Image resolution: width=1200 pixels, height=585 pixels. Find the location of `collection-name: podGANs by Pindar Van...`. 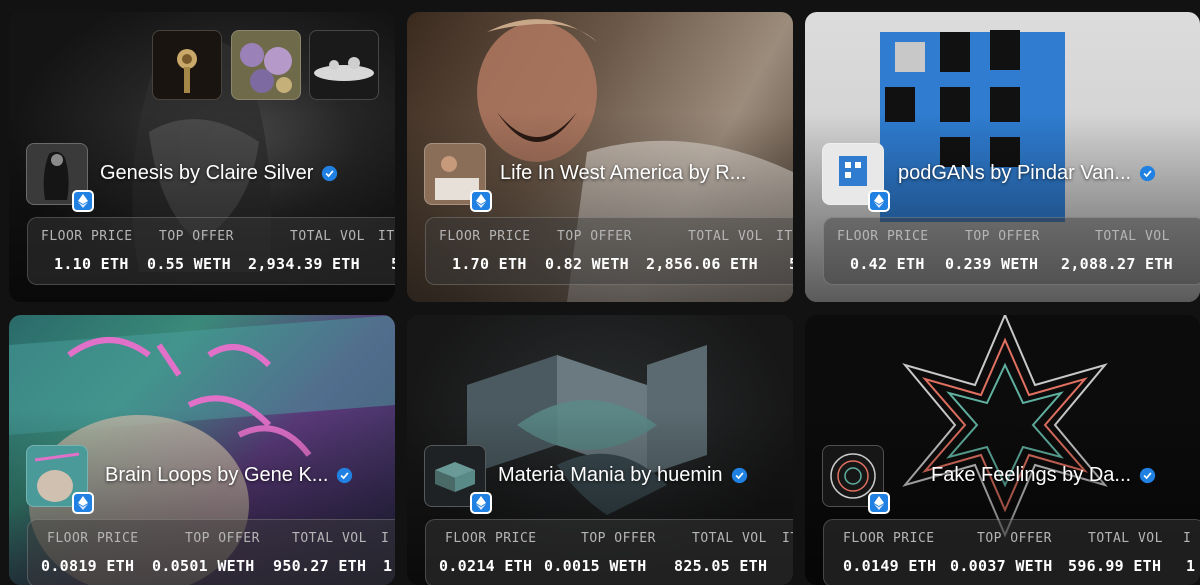

collection-name: podGANs by Pindar Van... is located at coordinates (1015, 173).